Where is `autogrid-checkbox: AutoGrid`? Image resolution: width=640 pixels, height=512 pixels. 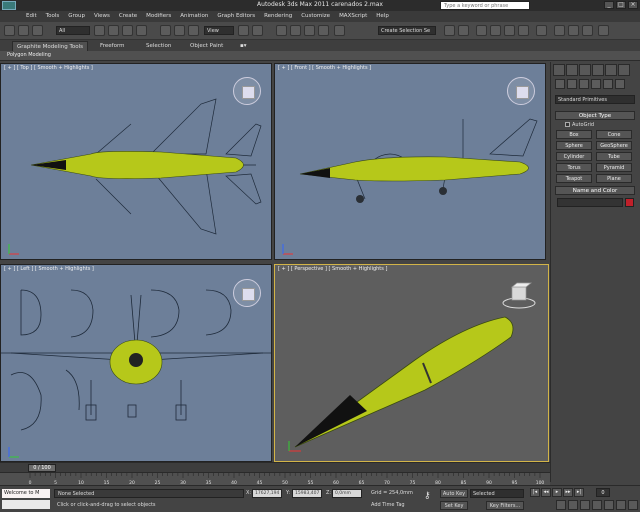 autogrid-checkbox: AutoGrid is located at coordinates (579, 125).